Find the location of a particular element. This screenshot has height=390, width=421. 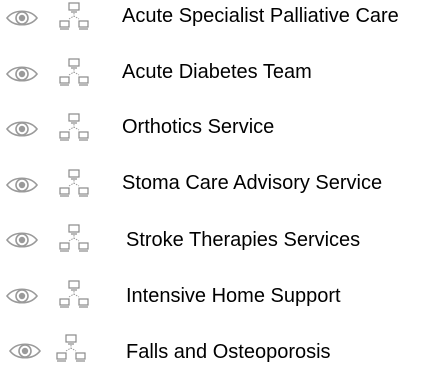

list-item: Acute Diabetes Team is located at coordinates (210, 84).